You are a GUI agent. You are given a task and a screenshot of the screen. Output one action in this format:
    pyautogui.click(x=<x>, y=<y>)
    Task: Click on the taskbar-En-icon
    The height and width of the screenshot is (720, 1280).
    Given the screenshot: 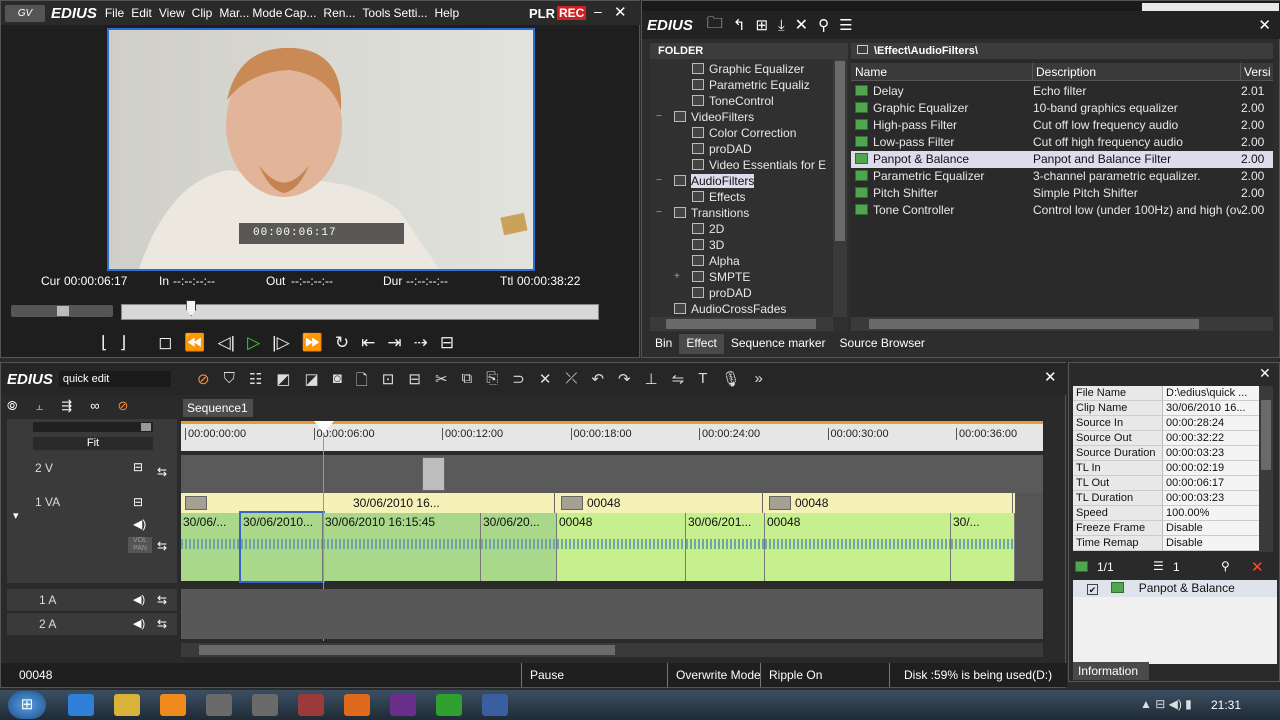 What is the action you would take?
    pyautogui.click(x=265, y=705)
    